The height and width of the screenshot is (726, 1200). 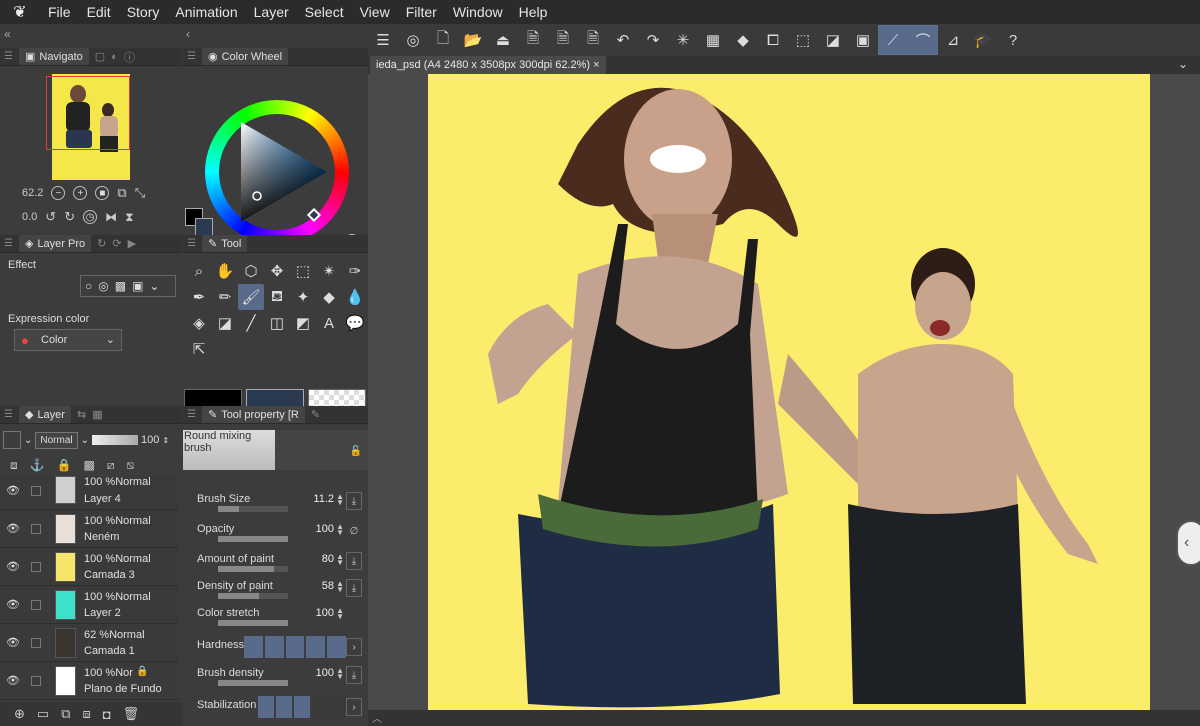 What do you see at coordinates (253, 569) in the screenshot?
I see `amount-of-paint-slider` at bounding box center [253, 569].